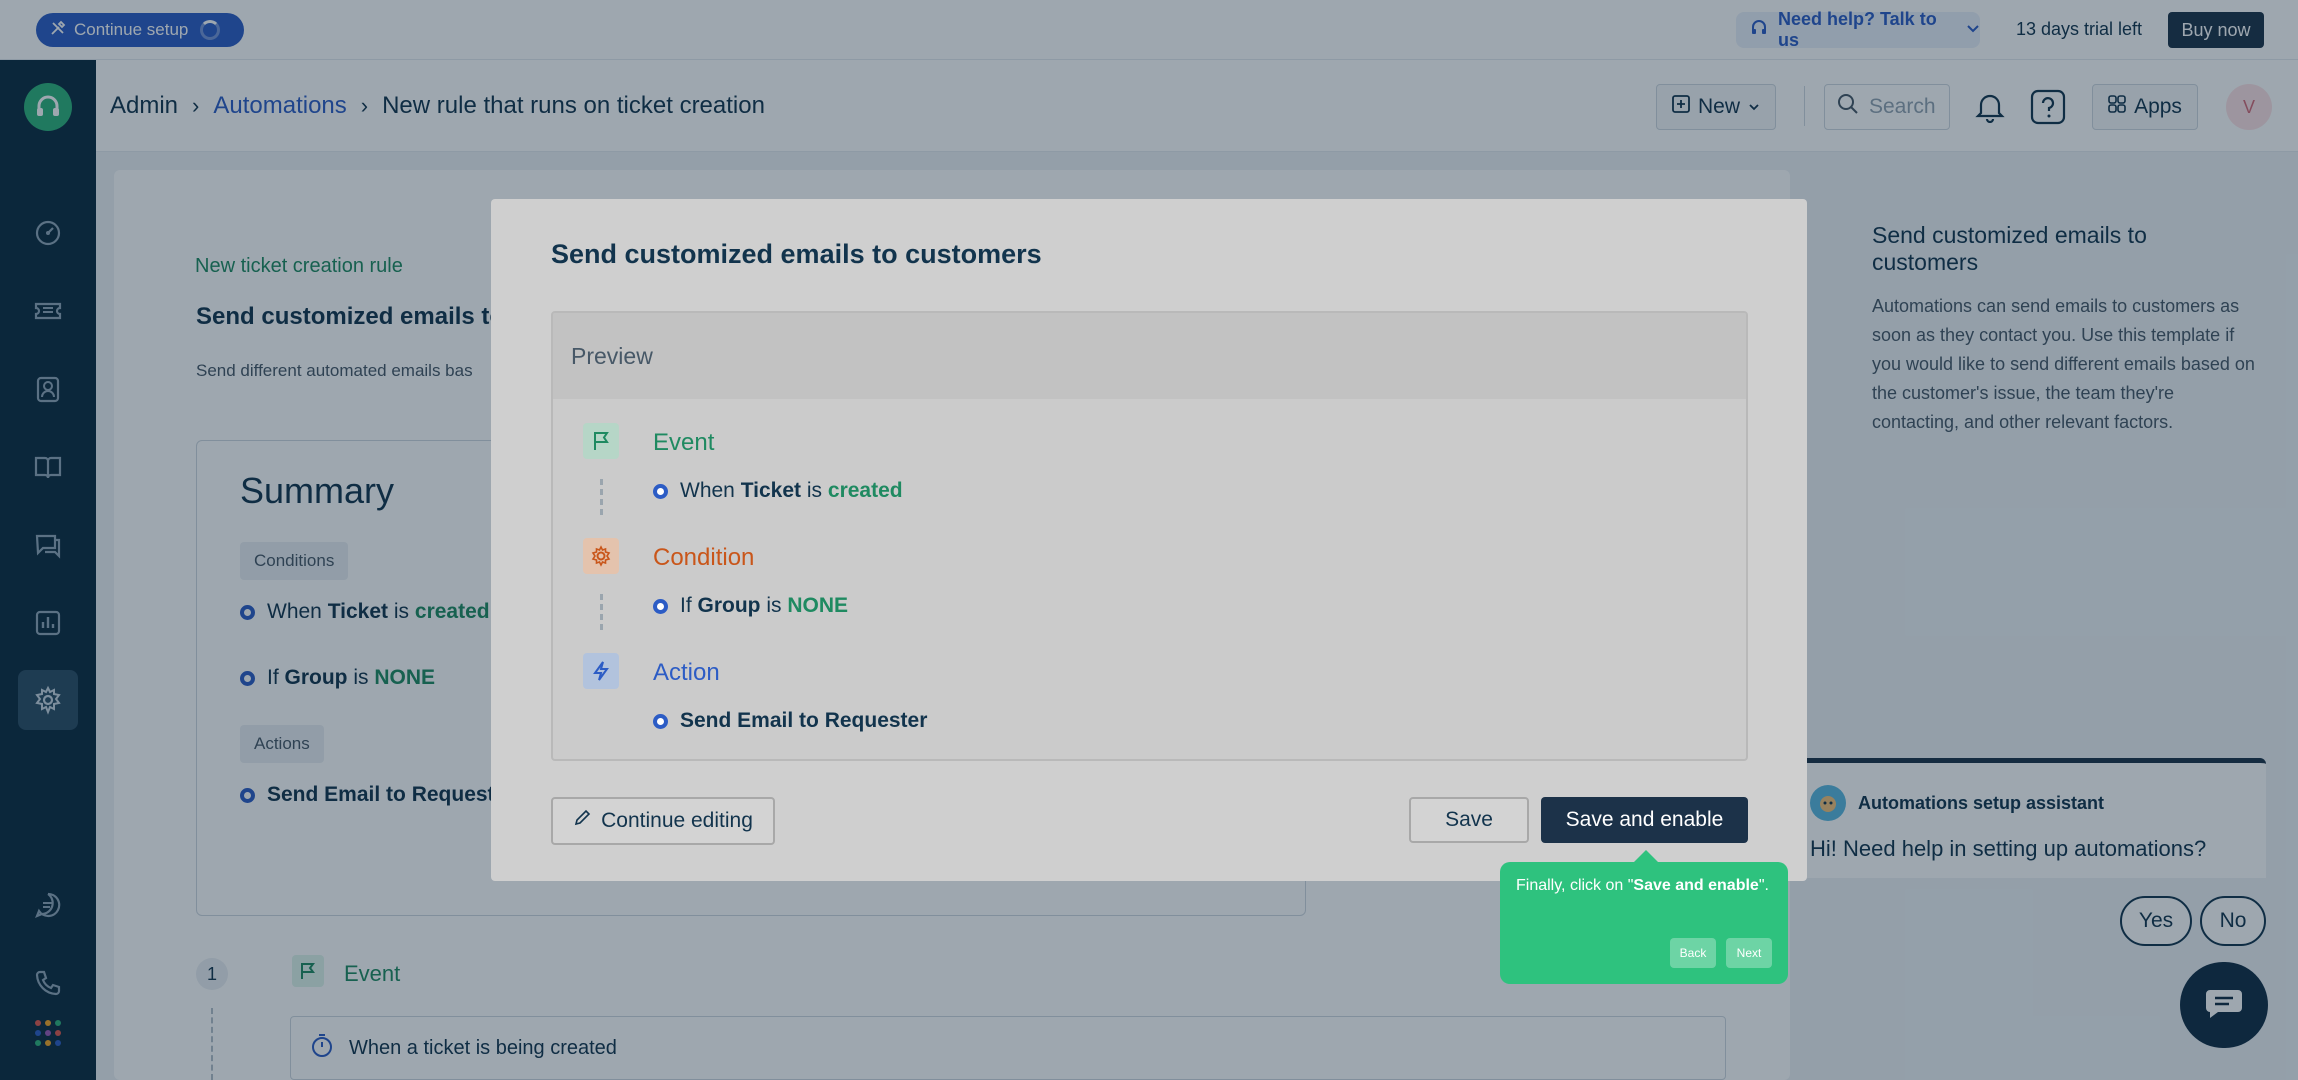  I want to click on save-and-enable-button: Save and enable, so click(1644, 820).